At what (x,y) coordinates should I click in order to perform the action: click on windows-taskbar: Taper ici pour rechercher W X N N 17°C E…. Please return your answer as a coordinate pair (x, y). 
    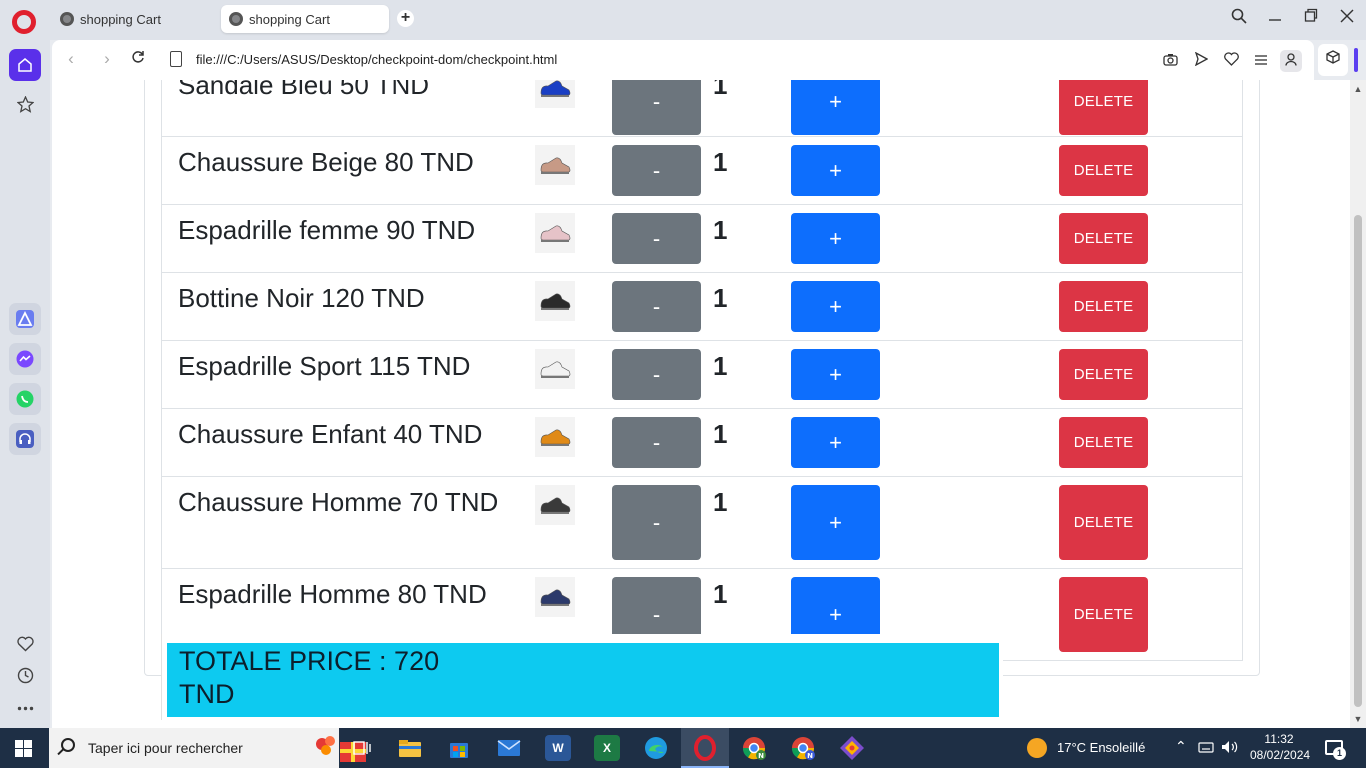
    Looking at the image, I should click on (683, 748).